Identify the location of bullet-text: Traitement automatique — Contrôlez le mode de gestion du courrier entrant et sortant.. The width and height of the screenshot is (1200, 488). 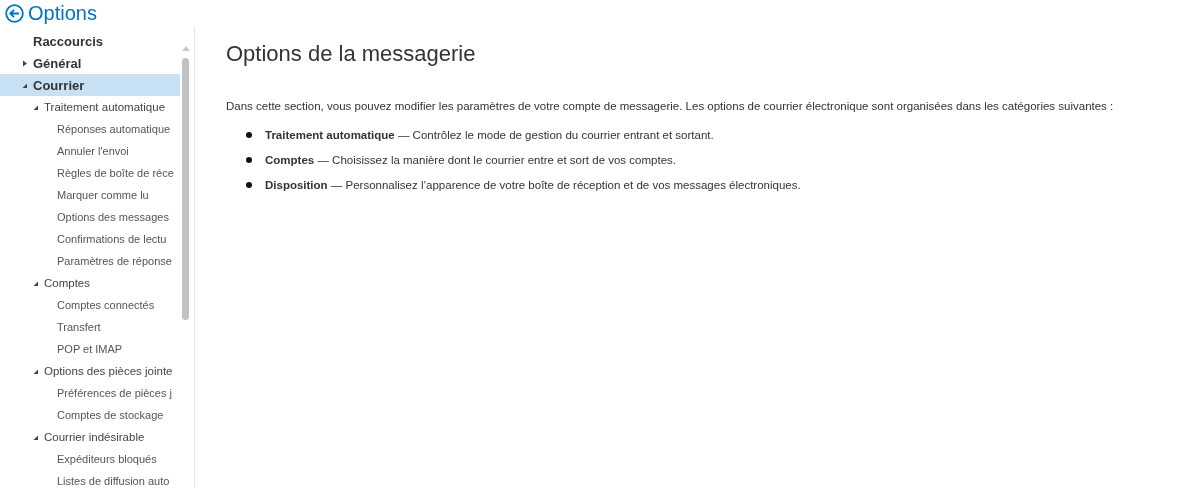
(489, 134).